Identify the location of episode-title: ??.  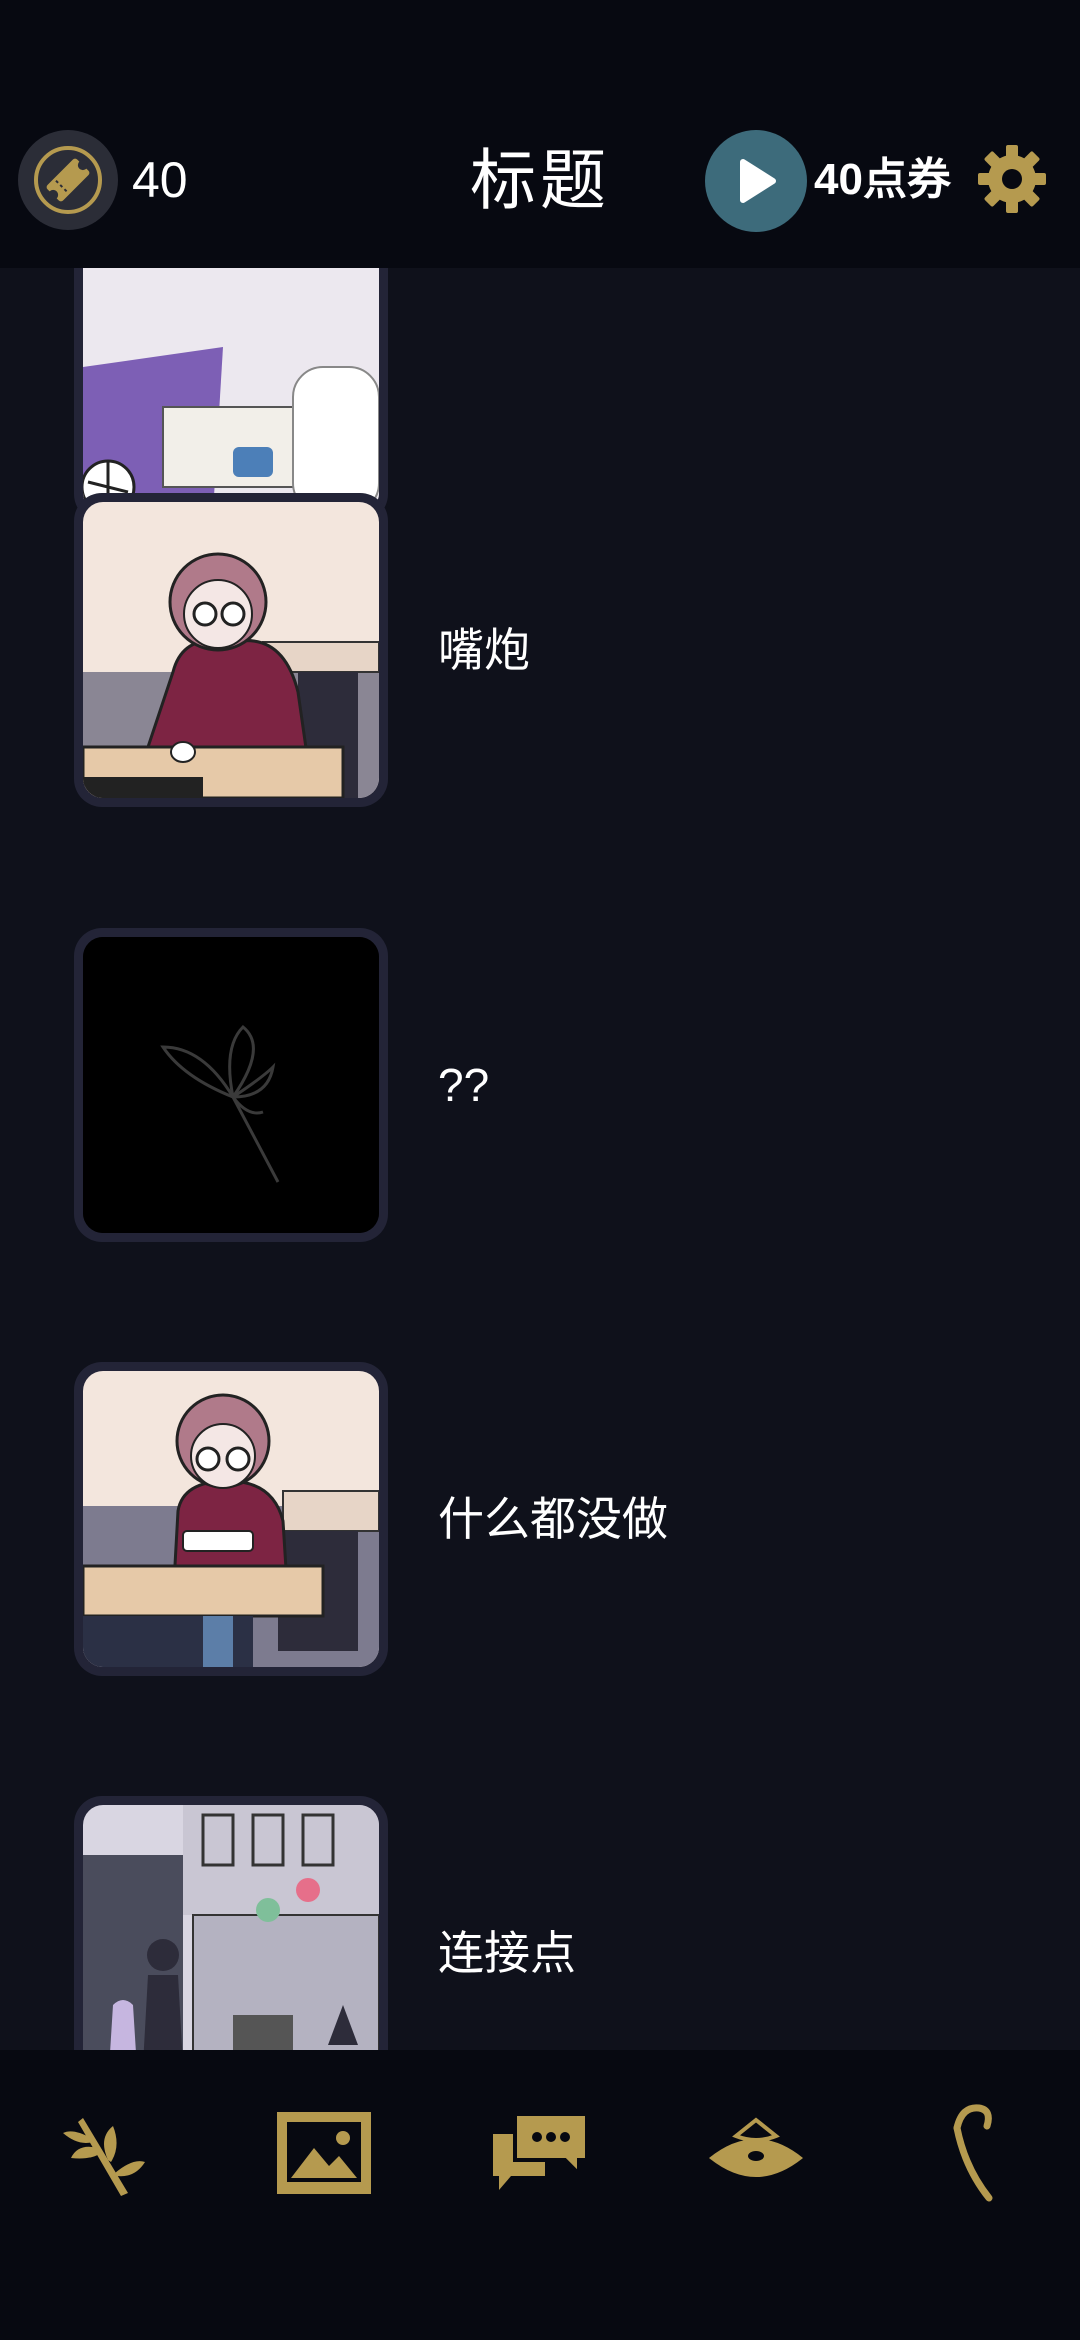
(464, 1085).